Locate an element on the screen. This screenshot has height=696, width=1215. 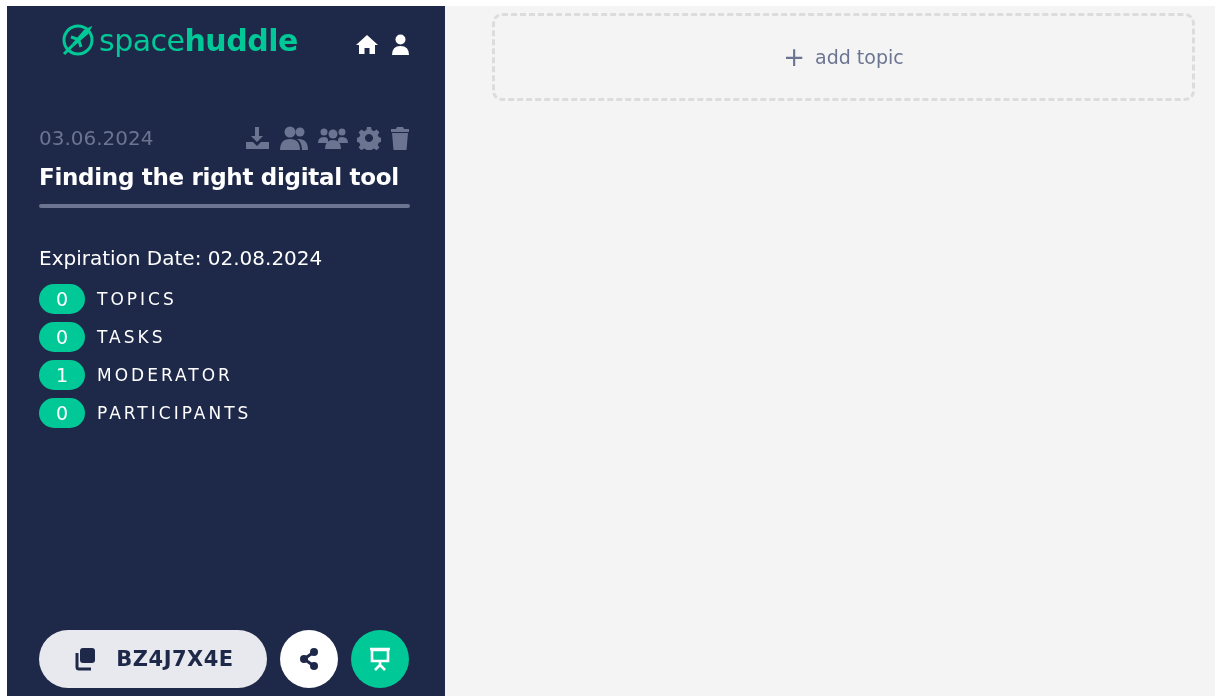
share-button is located at coordinates (309, 659).